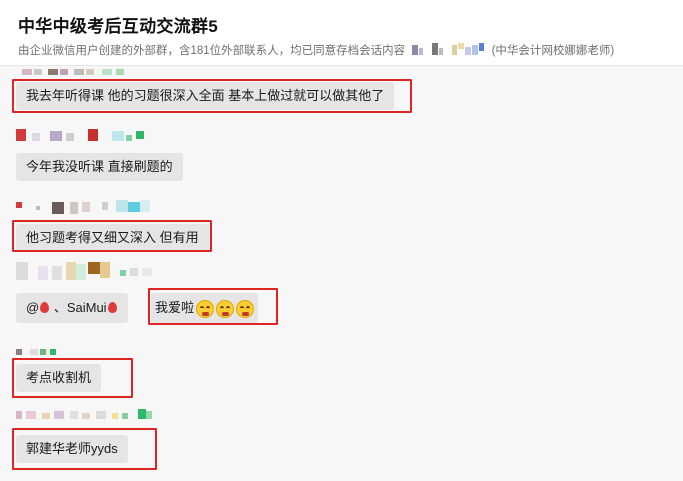  What do you see at coordinates (448, 50) in the screenshot?
I see `blurred-name-icon` at bounding box center [448, 50].